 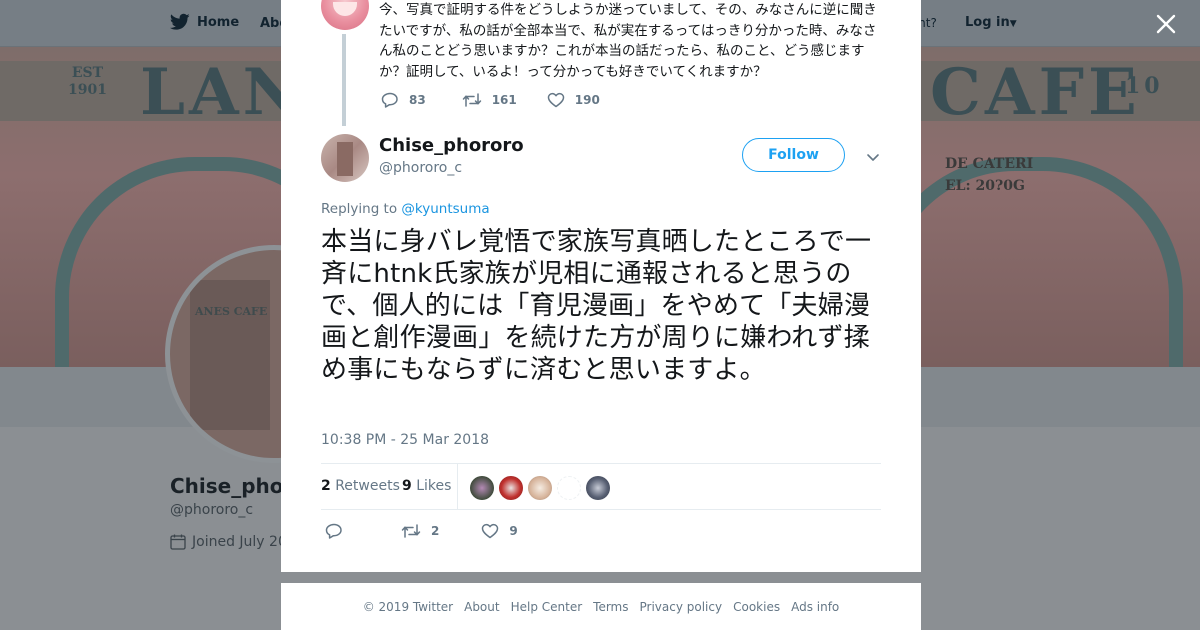 What do you see at coordinates (481, 607) in the screenshot?
I see `footer-about-link: About` at bounding box center [481, 607].